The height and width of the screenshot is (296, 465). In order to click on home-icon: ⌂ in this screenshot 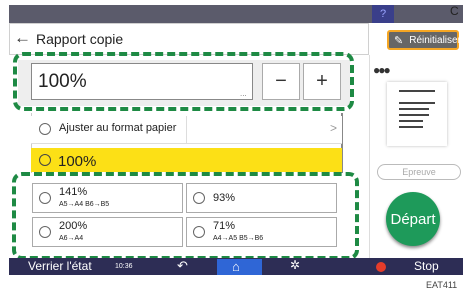, I will do `click(236, 266)`.